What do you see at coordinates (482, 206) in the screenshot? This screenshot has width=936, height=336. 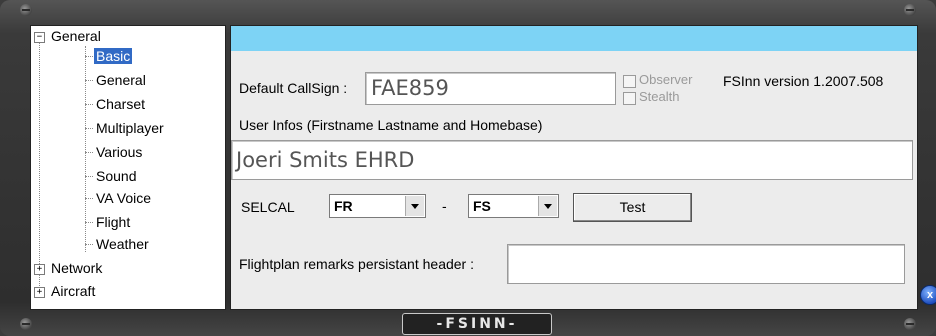 I see `selcal-select-2-value: FS` at bounding box center [482, 206].